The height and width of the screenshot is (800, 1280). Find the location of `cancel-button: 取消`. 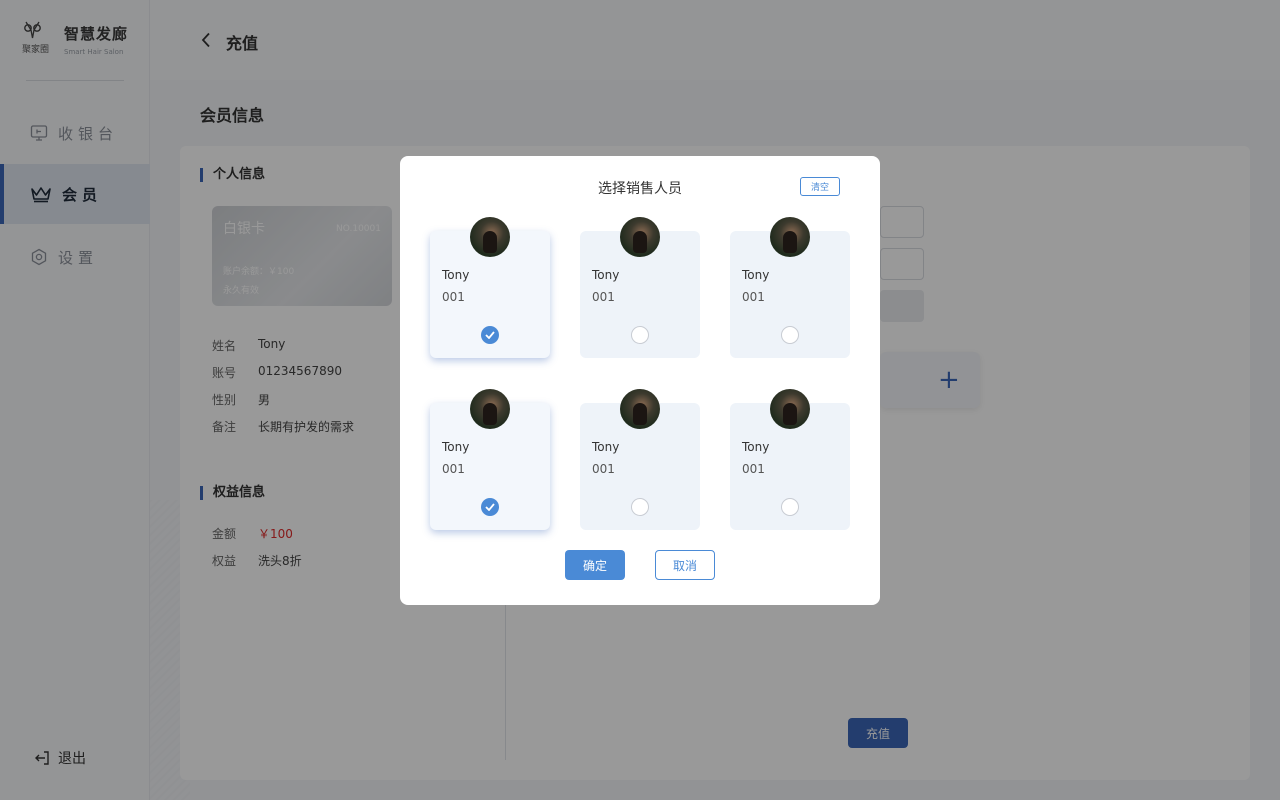

cancel-button: 取消 is located at coordinates (685, 565).